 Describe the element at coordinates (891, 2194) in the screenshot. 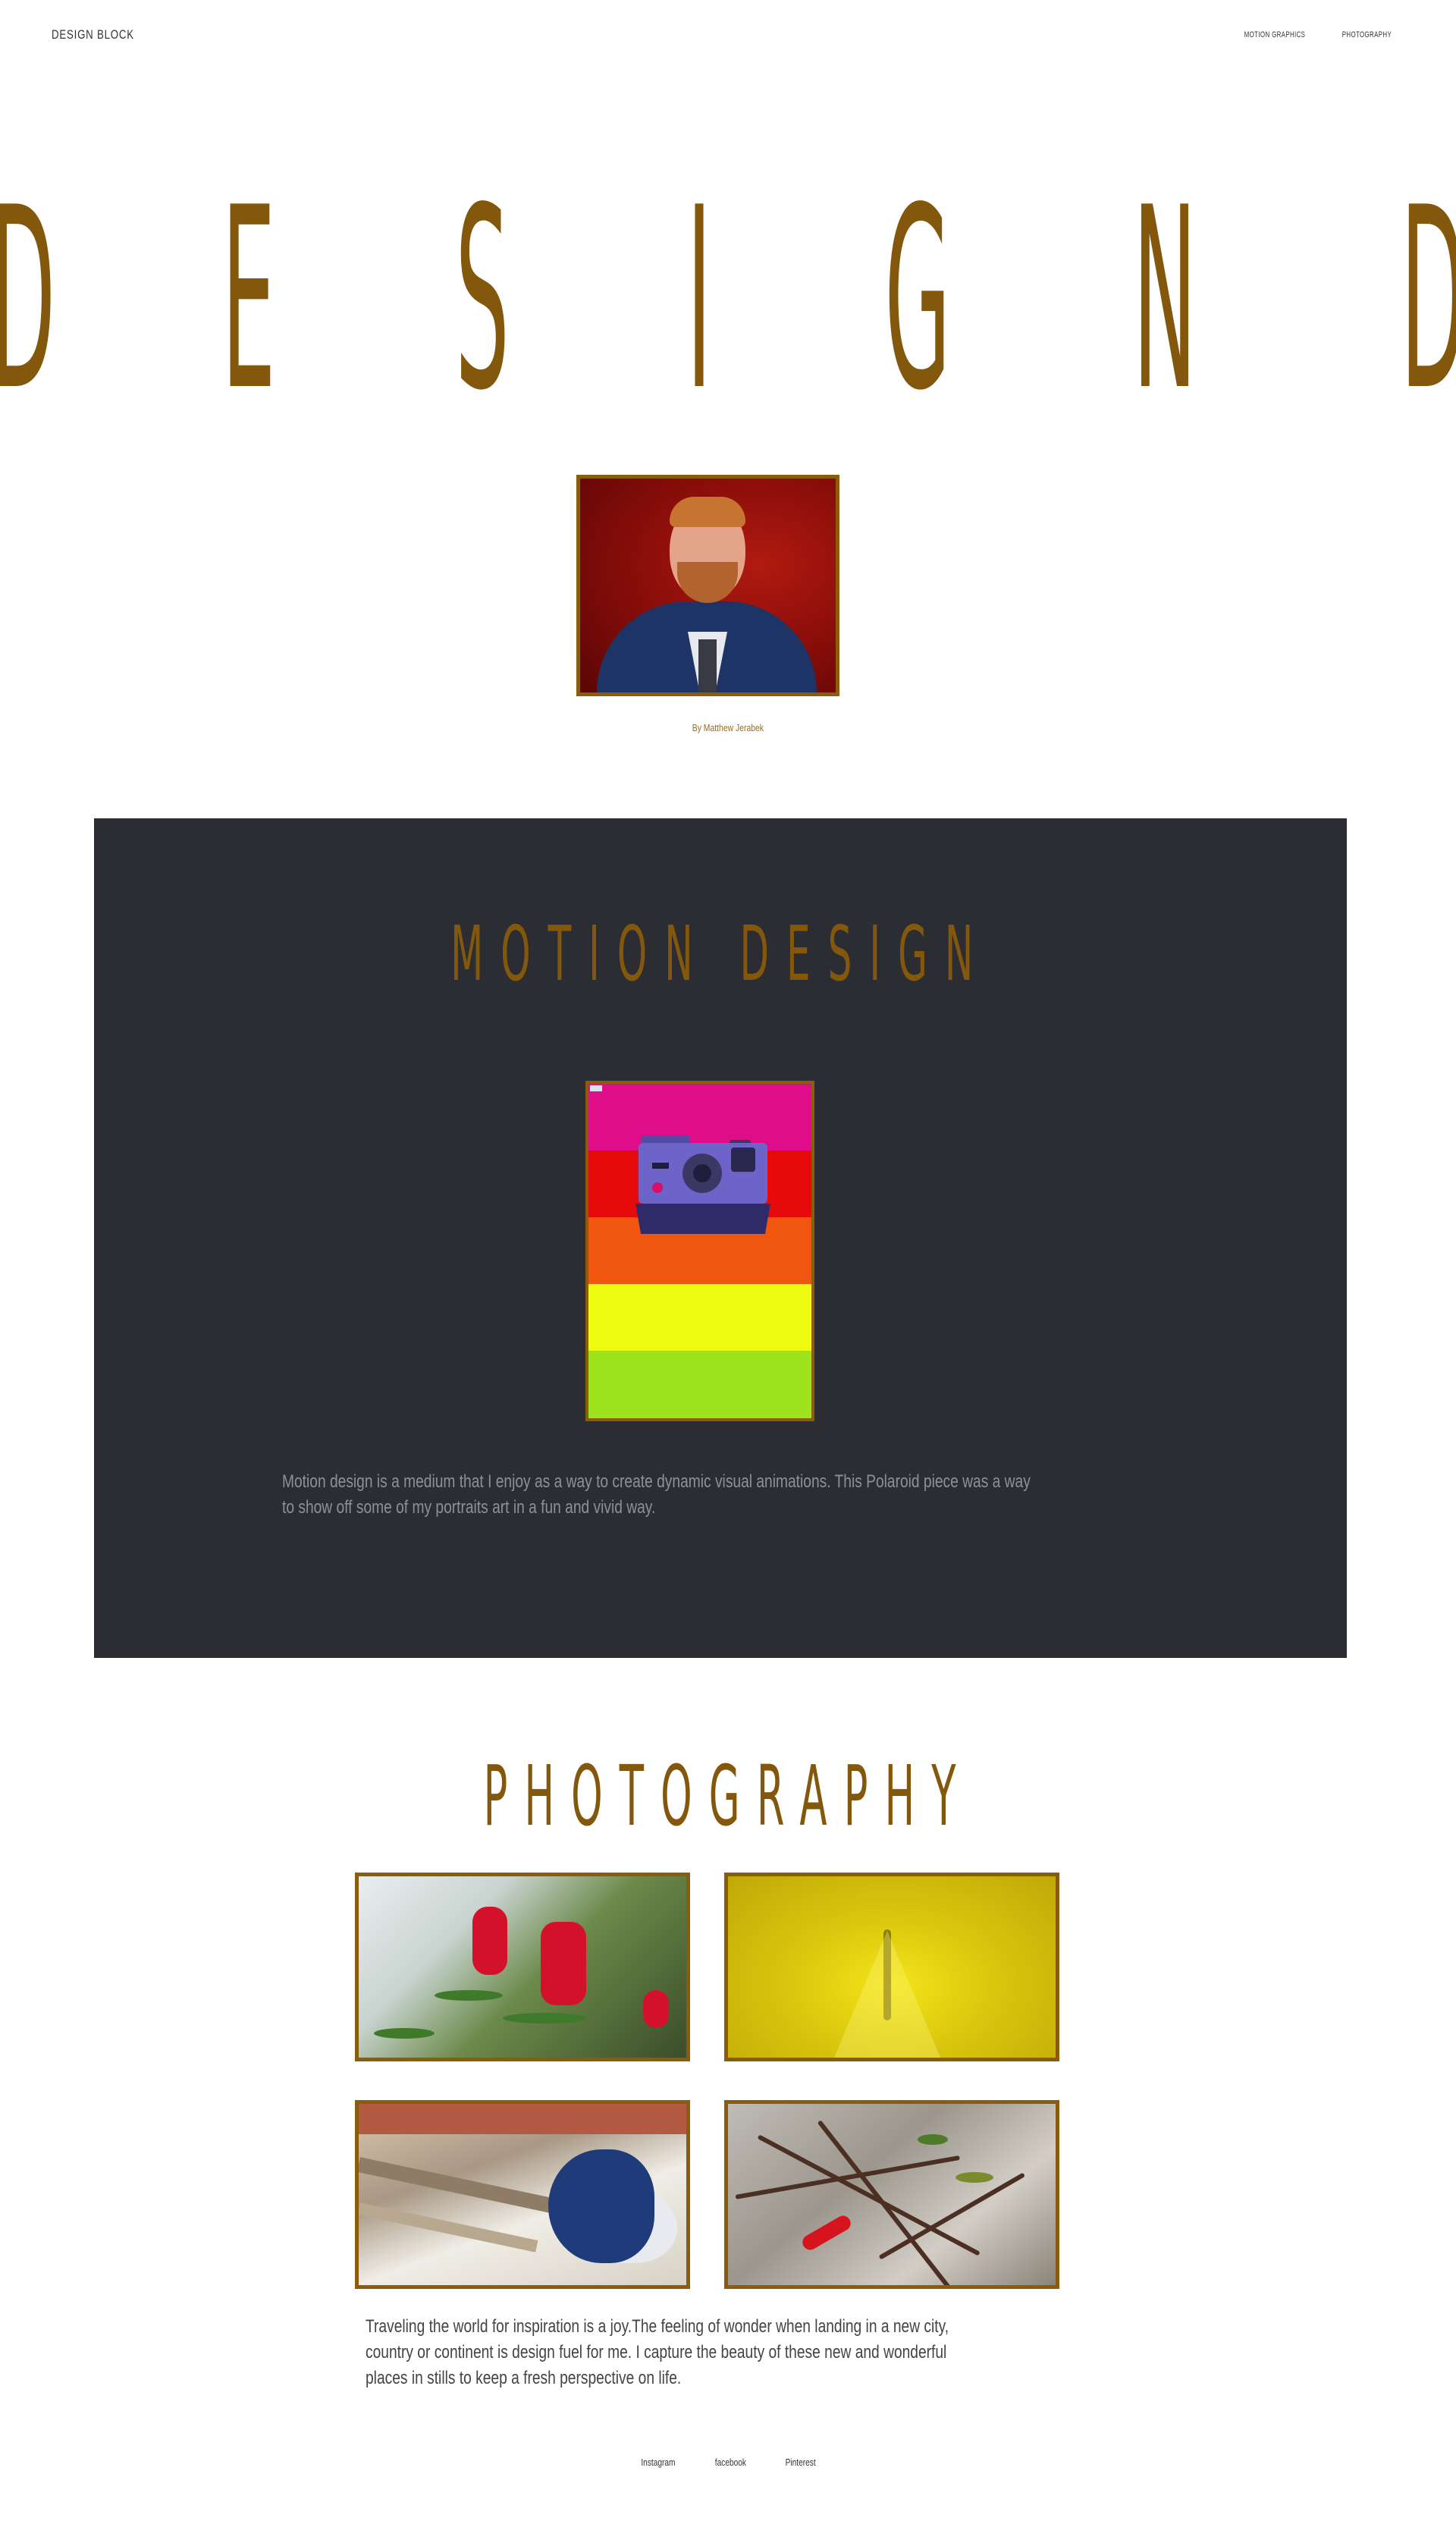

I see `photo-twigs-pepper` at that location.